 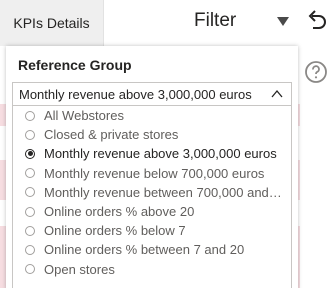 I want to click on option-label: Online orders % between 7 and 20, so click(x=144, y=250).